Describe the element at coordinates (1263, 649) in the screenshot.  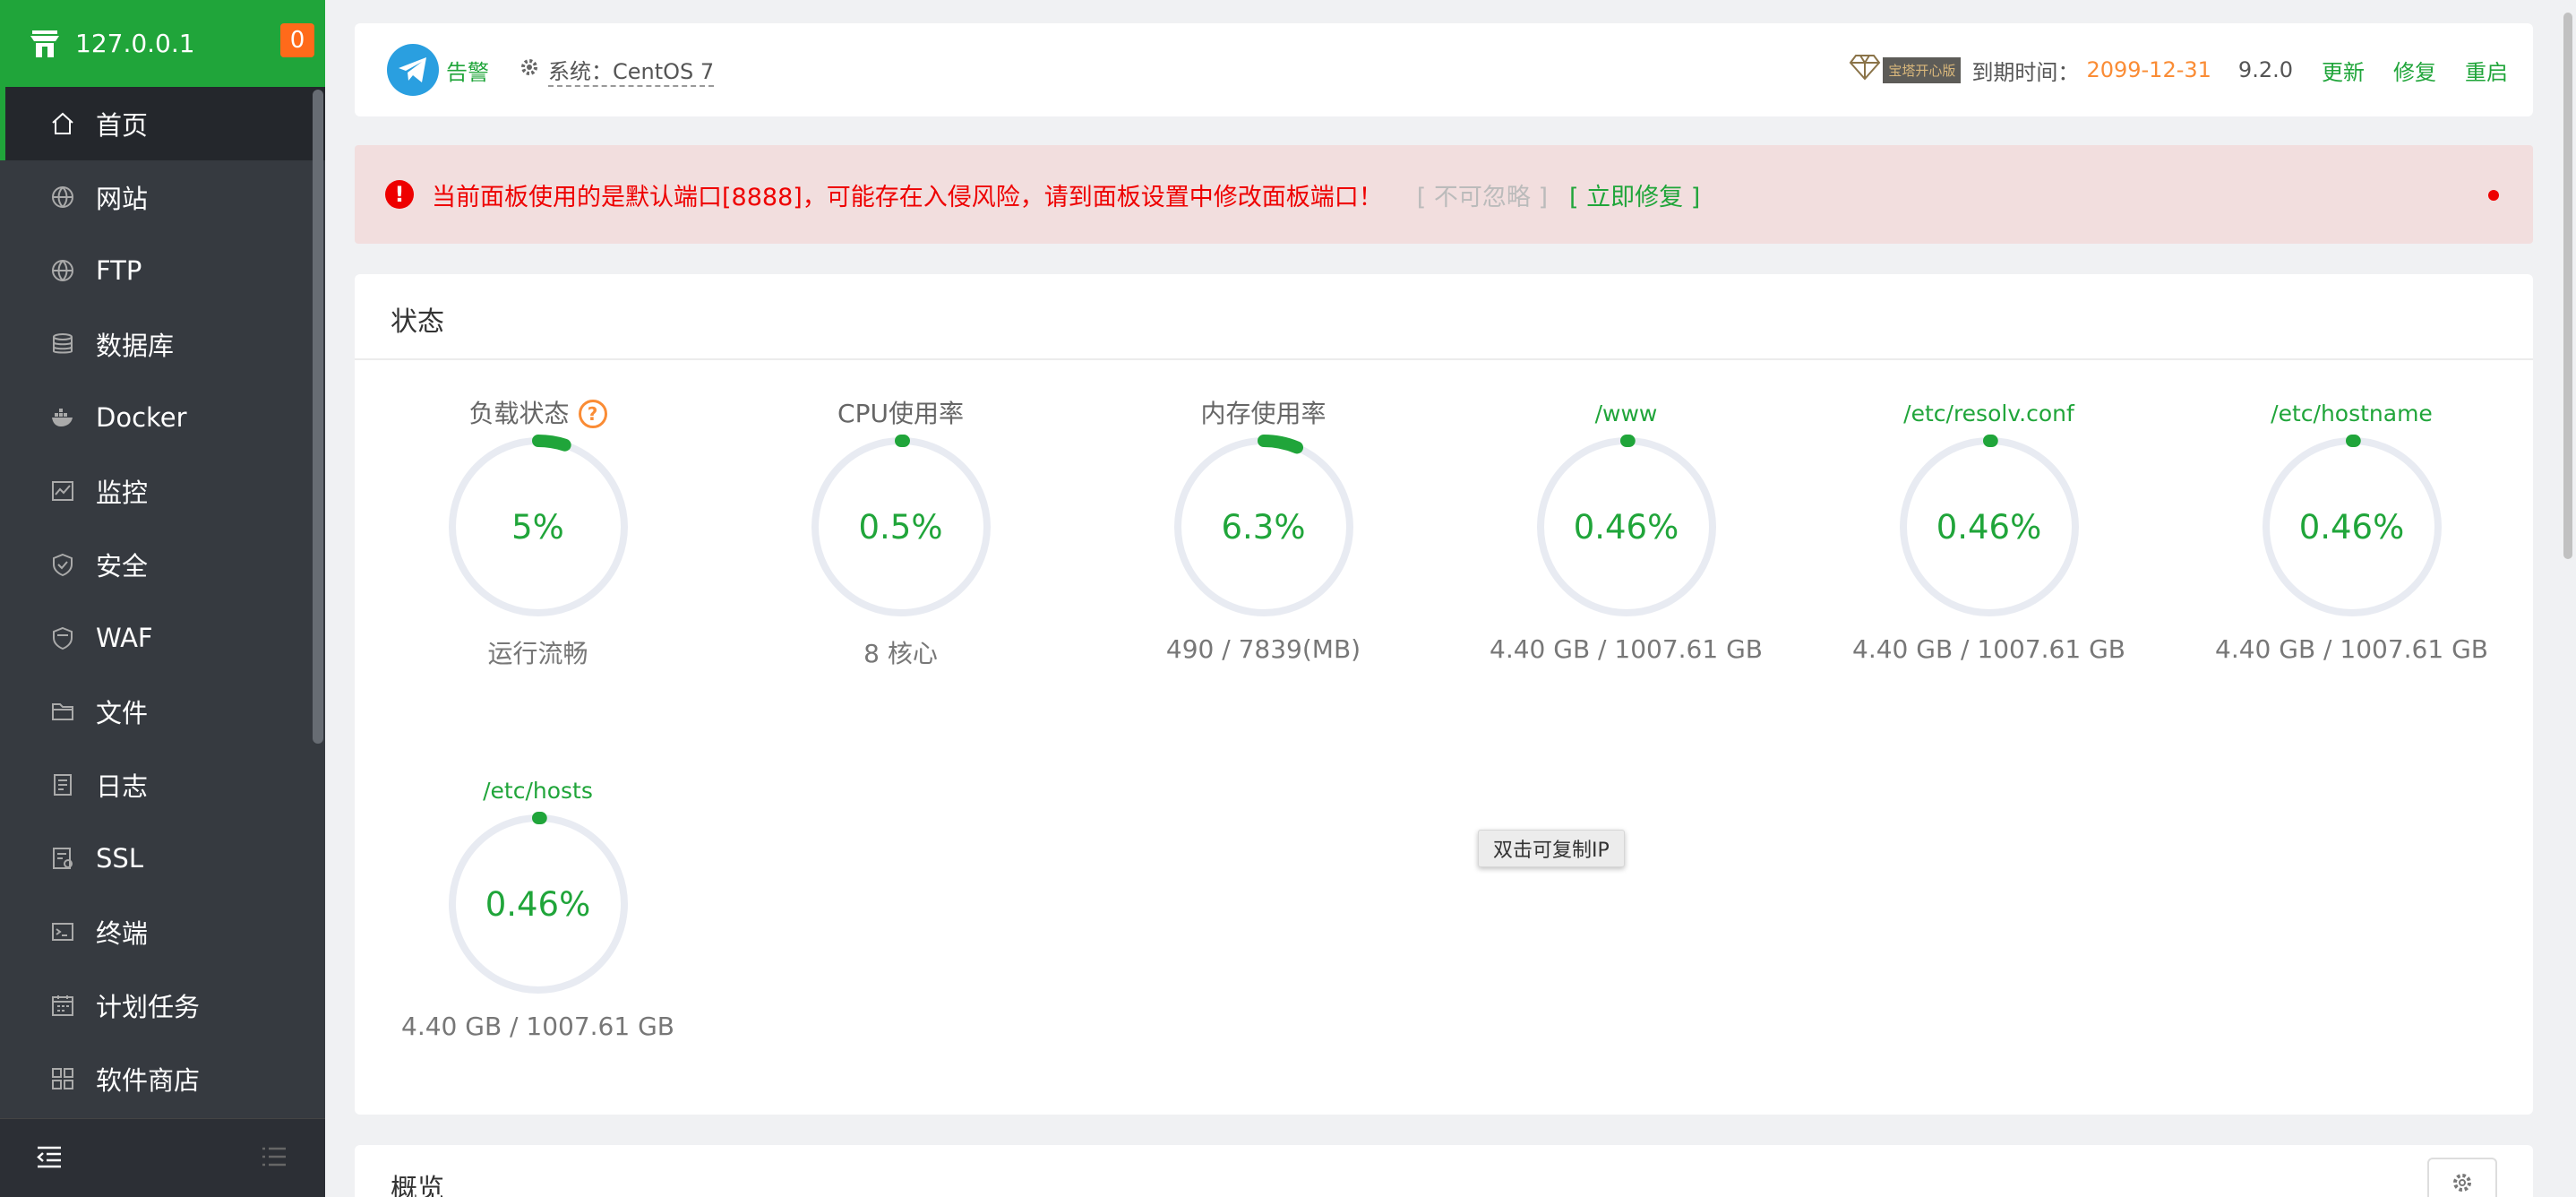
I see `gauge-subtext: 490 / 7839(MB)` at that location.